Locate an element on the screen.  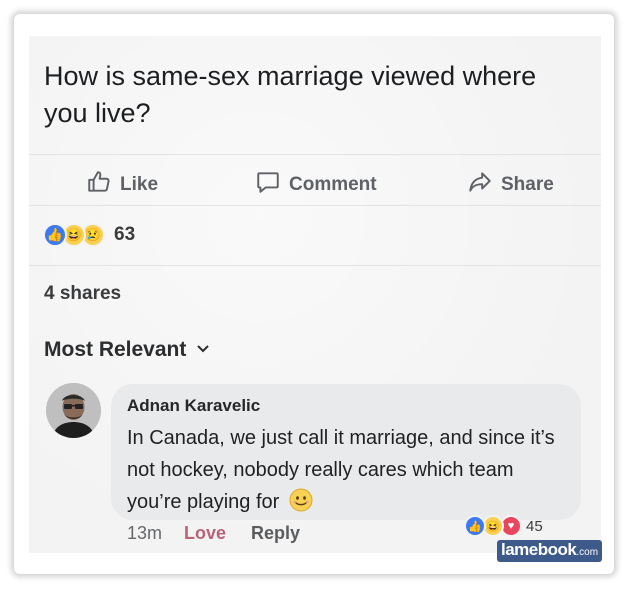
share-arrow-icon is located at coordinates (480, 185).